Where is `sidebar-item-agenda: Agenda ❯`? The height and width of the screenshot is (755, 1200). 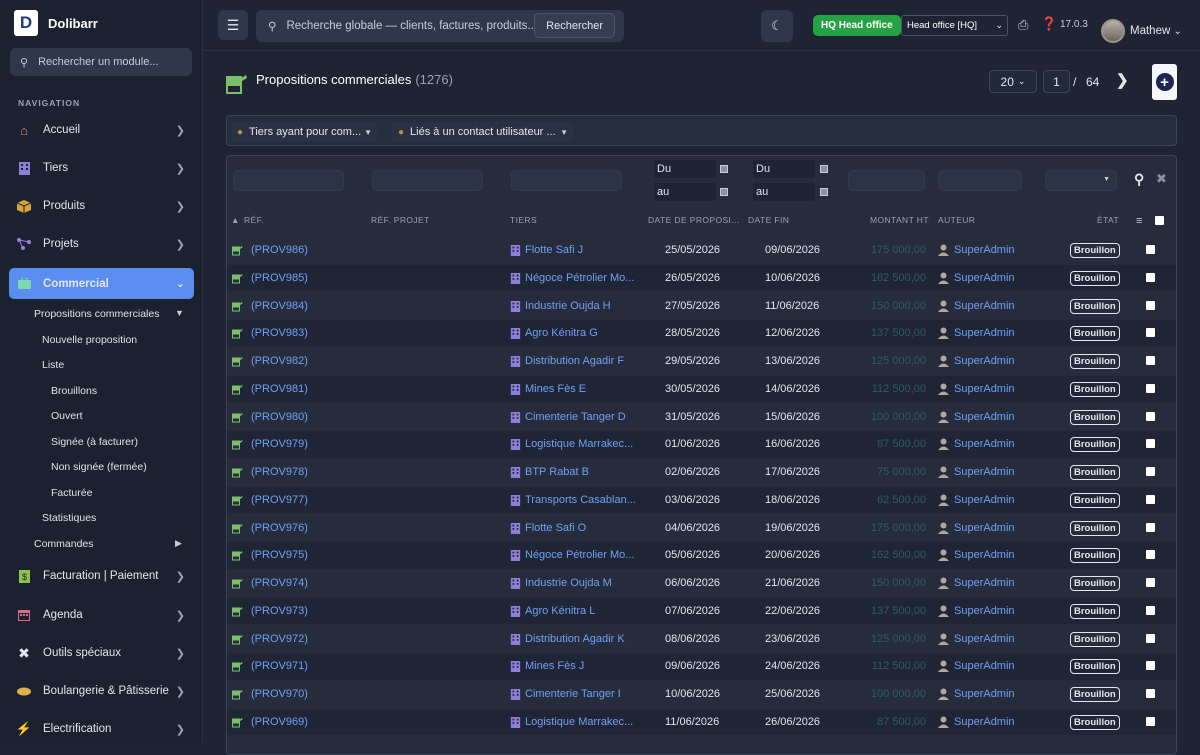 sidebar-item-agenda: Agenda ❯ is located at coordinates (101, 615).